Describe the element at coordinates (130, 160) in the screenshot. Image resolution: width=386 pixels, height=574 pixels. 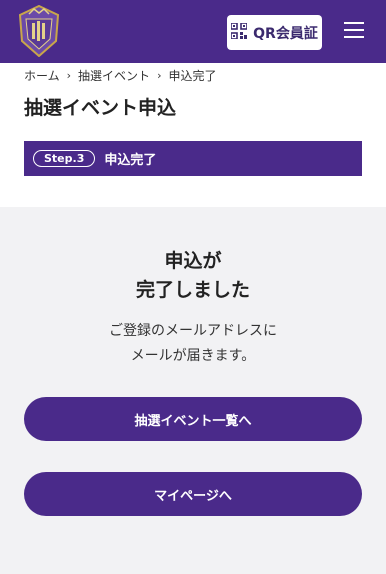
I see `step-label: 申込完了` at that location.